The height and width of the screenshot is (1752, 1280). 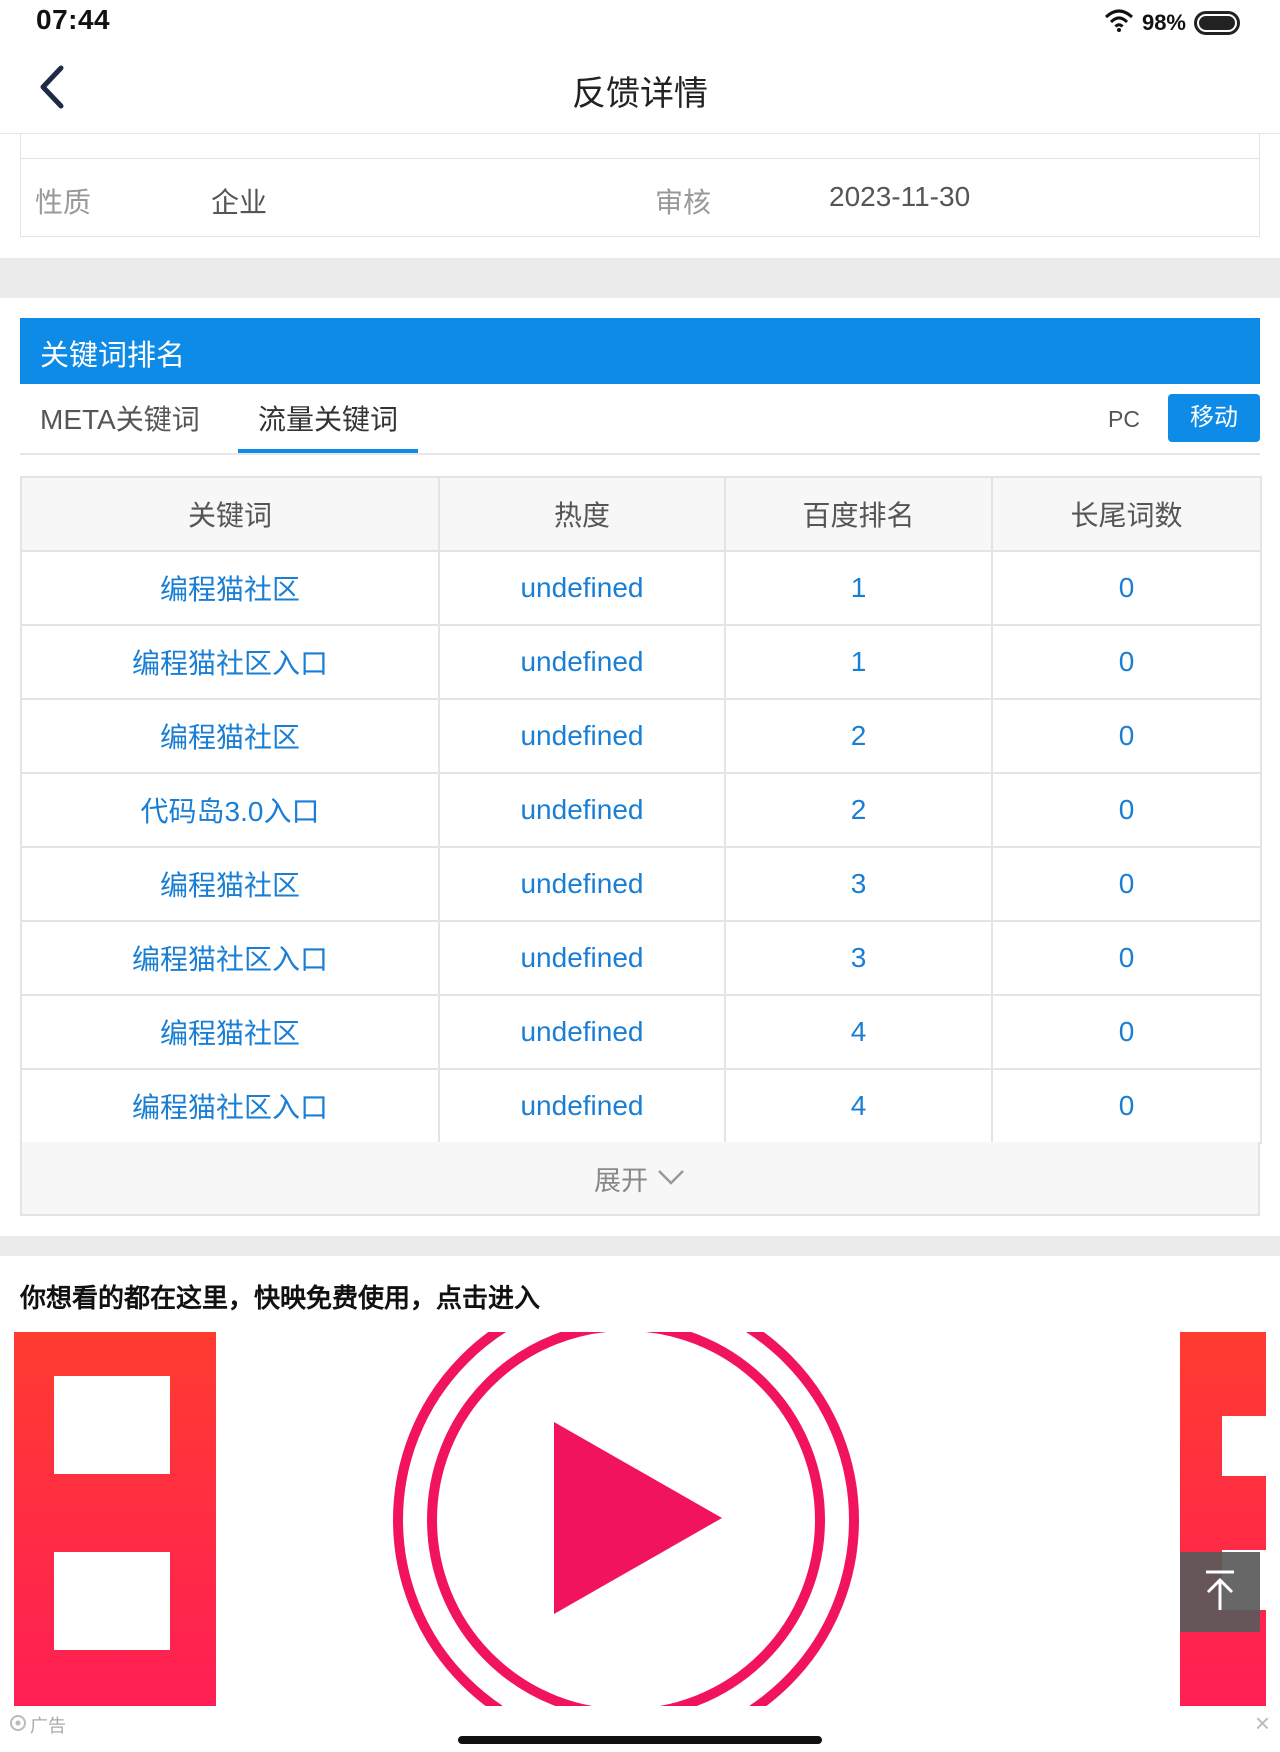 What do you see at coordinates (48, 1726) in the screenshot?
I see `ad-label-text: 广告` at bounding box center [48, 1726].